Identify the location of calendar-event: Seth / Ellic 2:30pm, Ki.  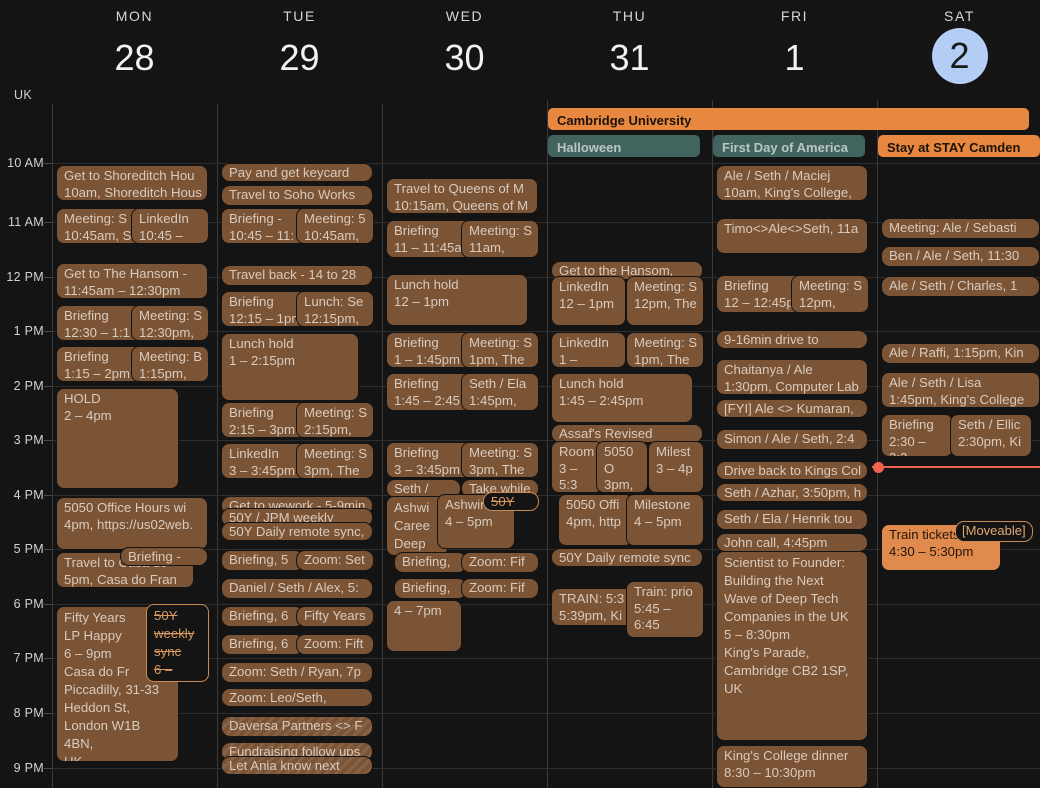
(991, 435).